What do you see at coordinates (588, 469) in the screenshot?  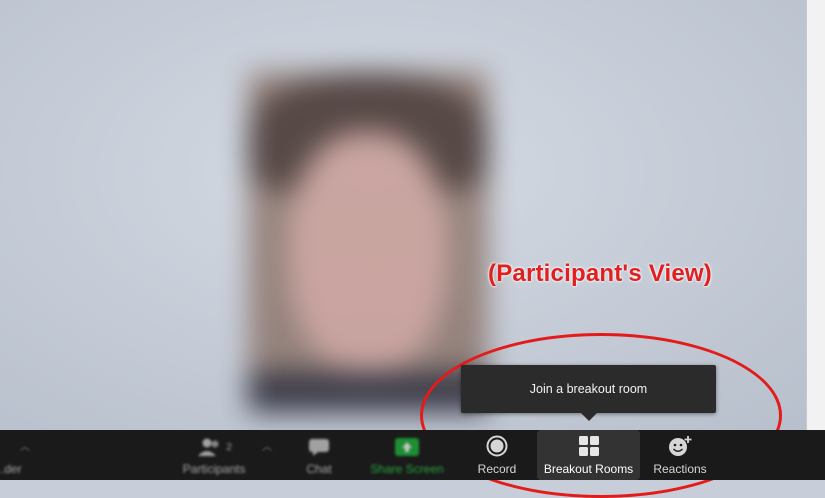 I see `toolbar-label: Breakout Rooms` at bounding box center [588, 469].